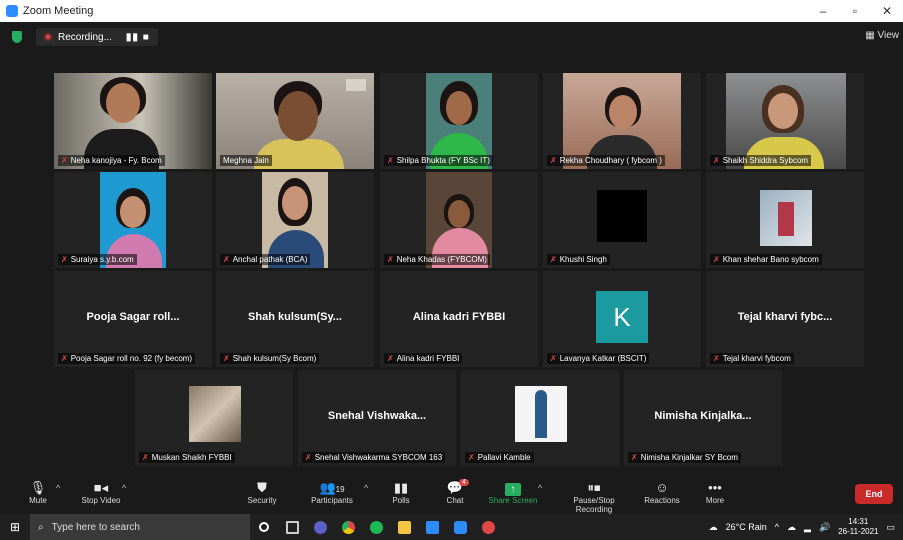 The height and width of the screenshot is (540, 903). What do you see at coordinates (41, 527) in the screenshot?
I see `search-icon: ⌕` at bounding box center [41, 527].